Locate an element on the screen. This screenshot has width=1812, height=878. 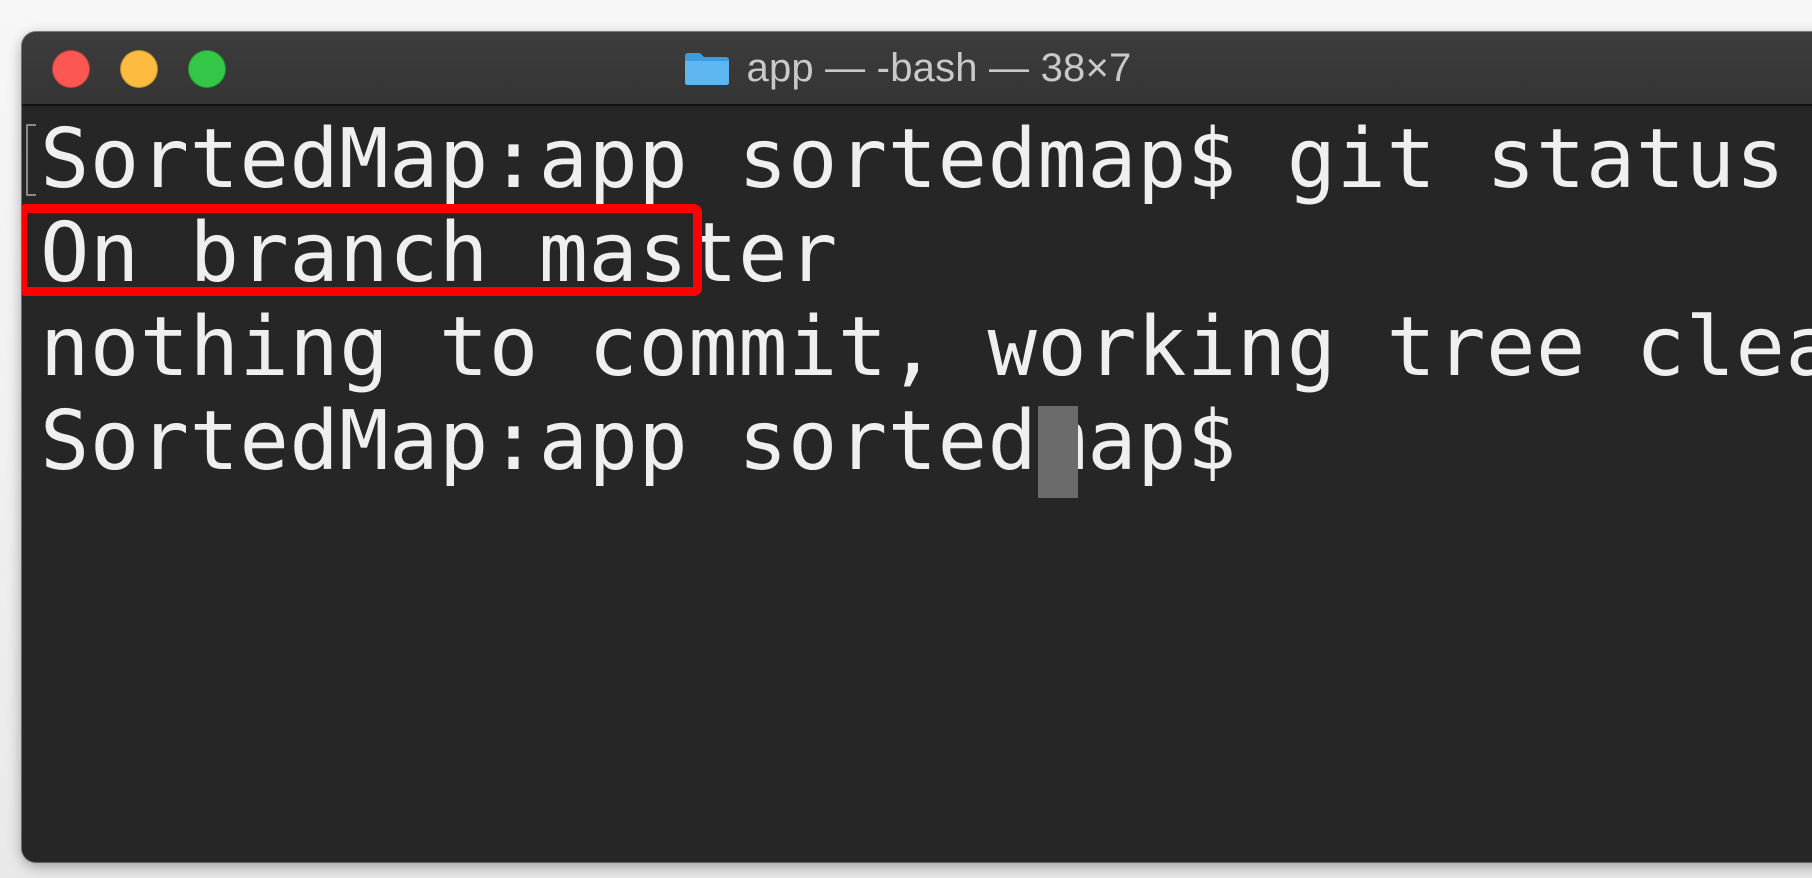
window-title: app — -bash — 38×7 is located at coordinates (917, 68).